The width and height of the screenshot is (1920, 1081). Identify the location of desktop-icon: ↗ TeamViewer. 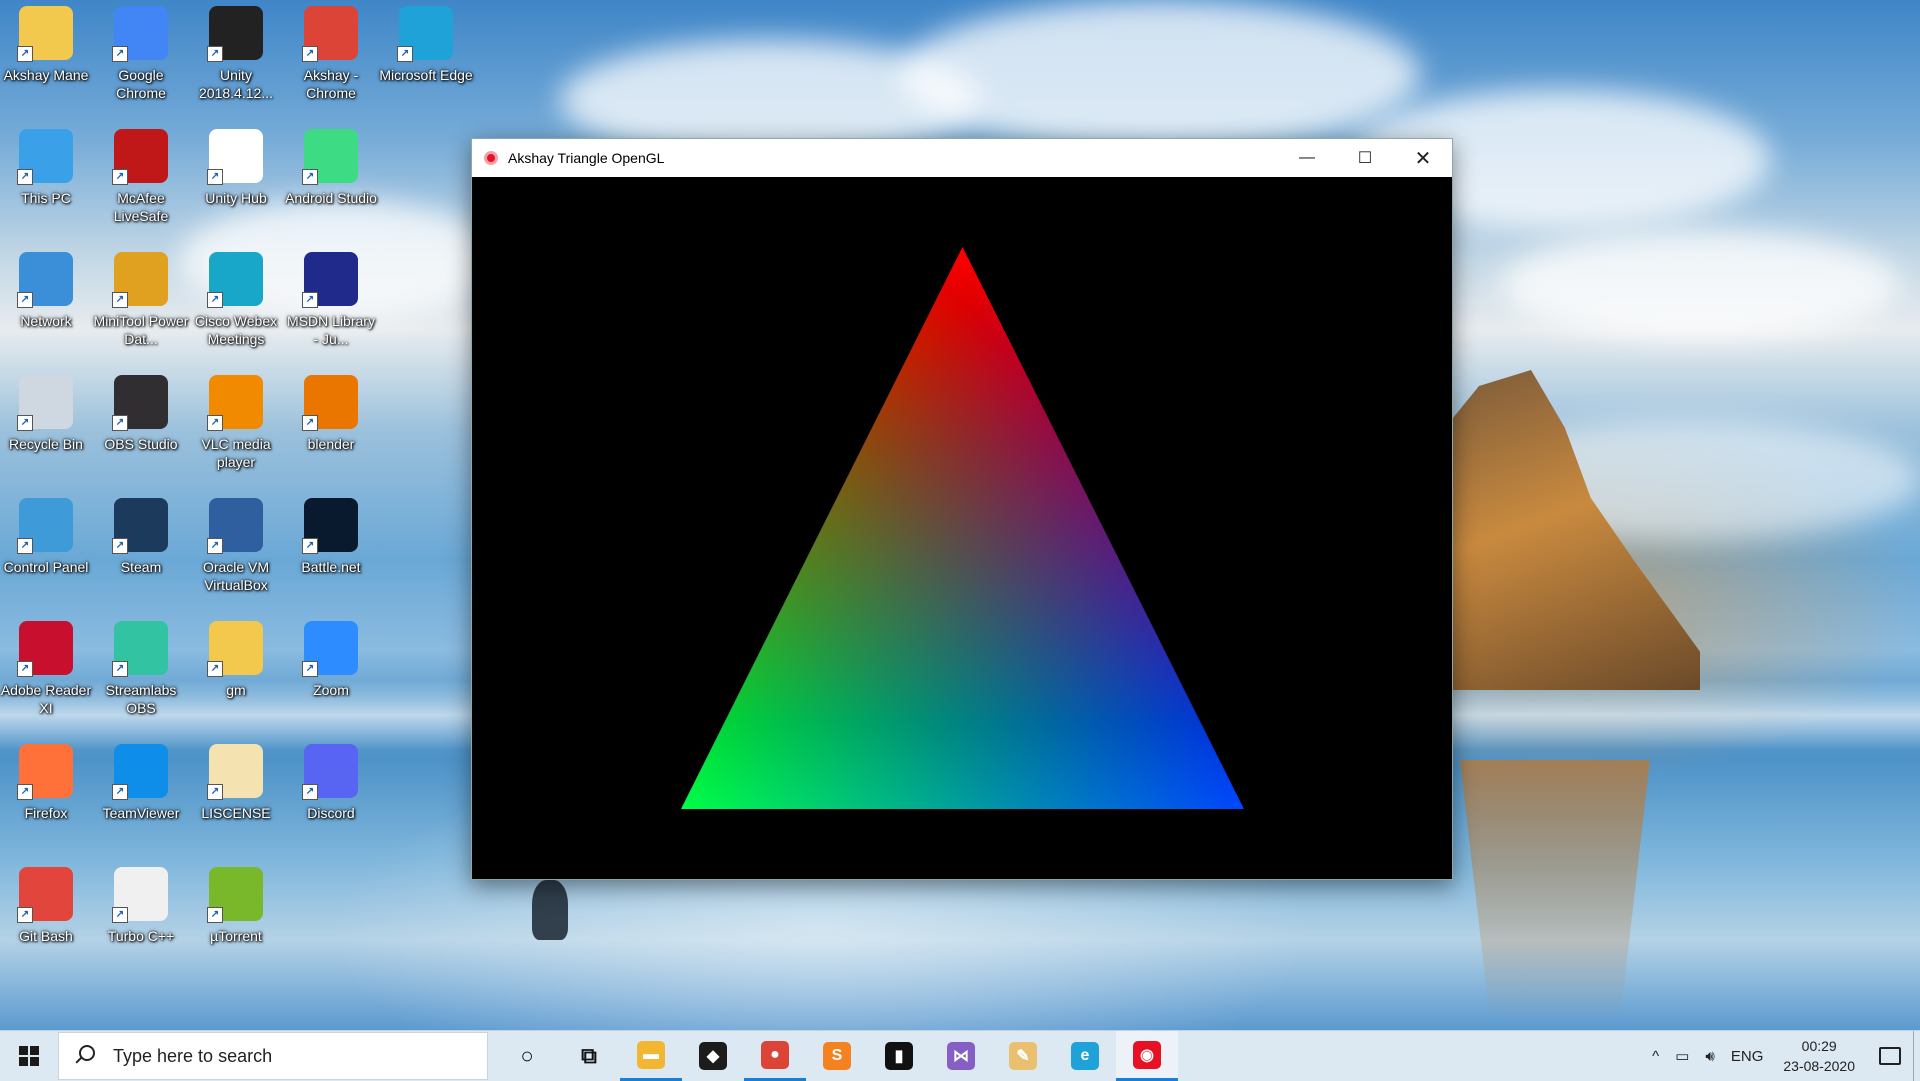
(141, 797).